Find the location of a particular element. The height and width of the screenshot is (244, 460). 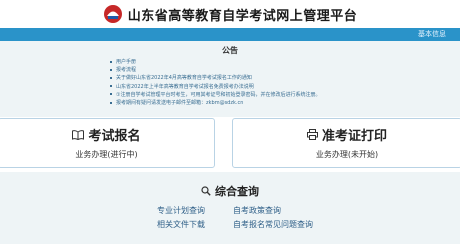

notice-item: 关于做好山东省2022年4月高等教育自学考试报名工作的通知 is located at coordinates (270, 78).